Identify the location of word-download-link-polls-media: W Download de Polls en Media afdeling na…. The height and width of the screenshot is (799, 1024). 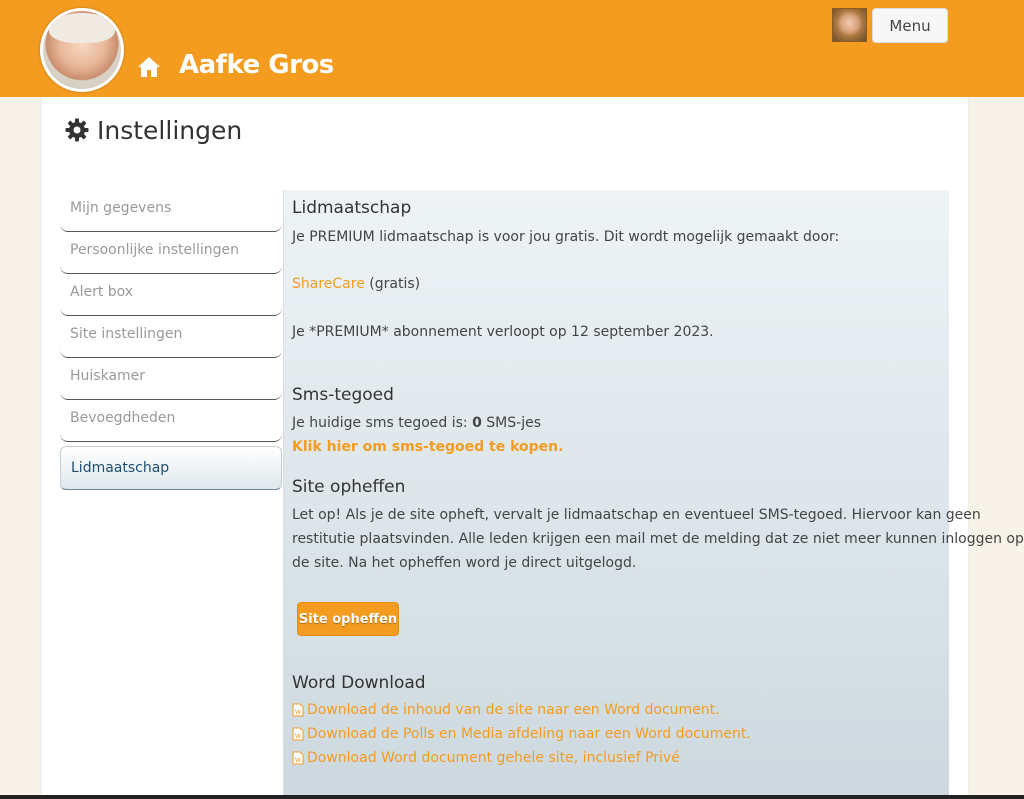
(521, 734).